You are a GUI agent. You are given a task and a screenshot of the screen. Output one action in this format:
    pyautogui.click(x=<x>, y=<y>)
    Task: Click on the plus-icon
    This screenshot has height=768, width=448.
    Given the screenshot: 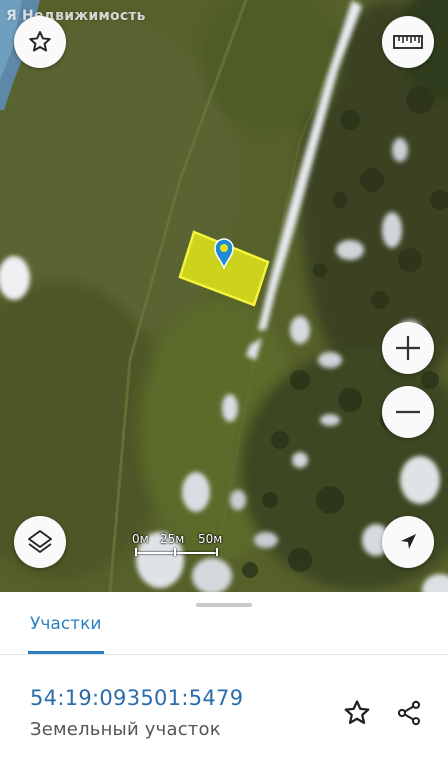 What is the action you would take?
    pyautogui.click(x=408, y=348)
    